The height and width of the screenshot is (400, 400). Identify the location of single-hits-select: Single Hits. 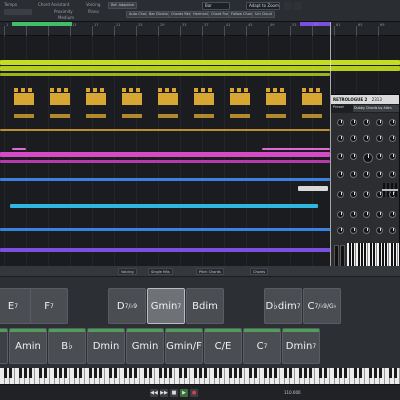
(160, 271).